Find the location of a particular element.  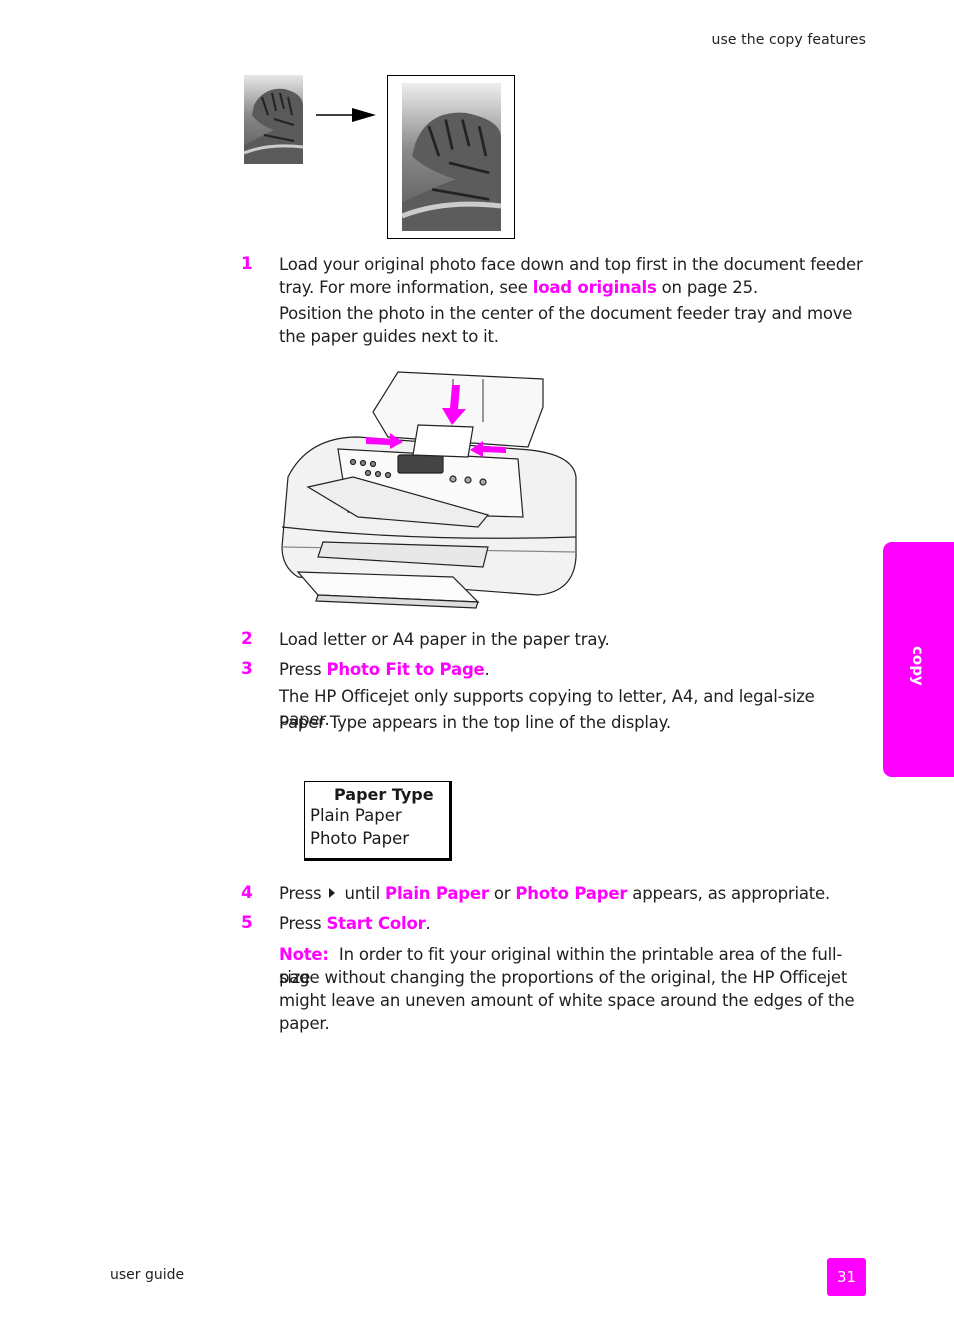

chapter-tab-label: copy is located at coordinates (918, 666).